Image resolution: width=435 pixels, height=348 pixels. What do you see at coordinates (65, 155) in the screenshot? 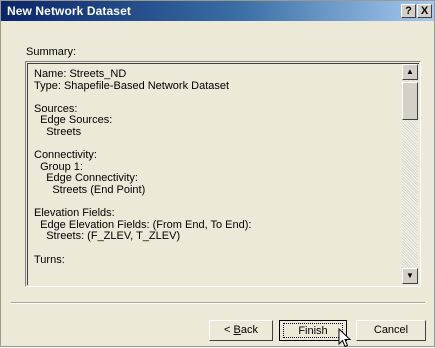
I see `summary-line: Connectivity:` at bounding box center [65, 155].